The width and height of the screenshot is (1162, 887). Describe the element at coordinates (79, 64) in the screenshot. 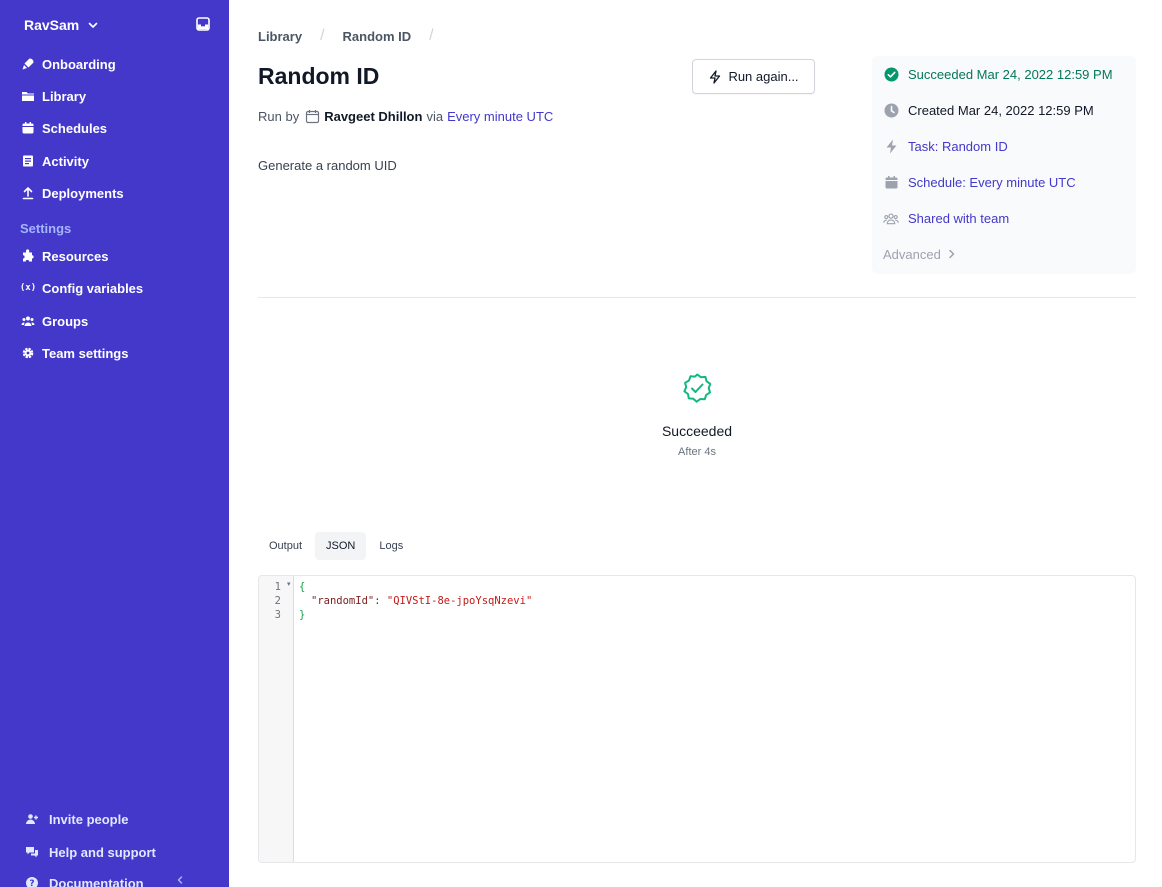

I see `sidebar-item-label: Onboarding` at that location.